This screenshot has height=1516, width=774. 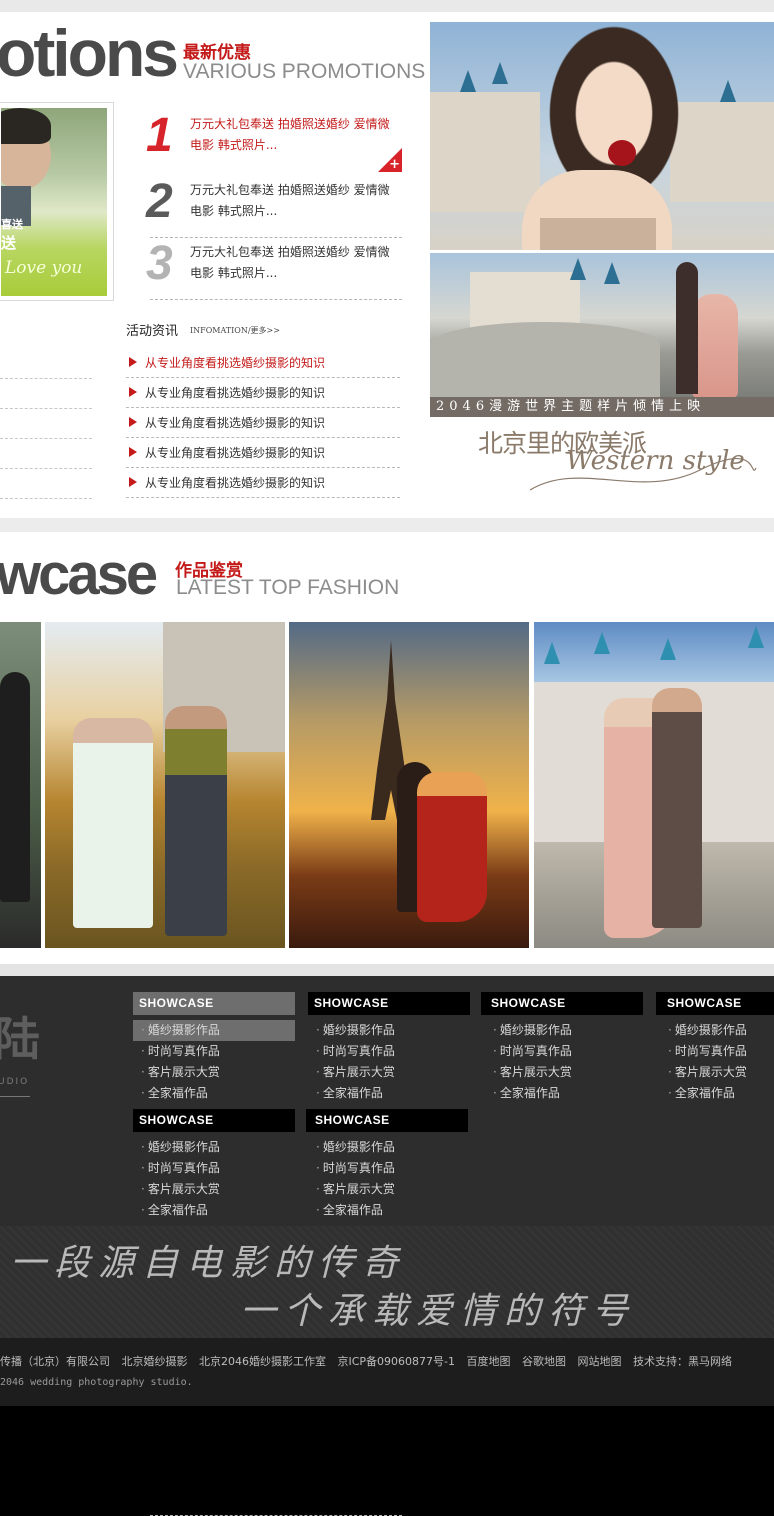 What do you see at coordinates (15, 1082) in the screenshot?
I see `footer-logo-en: UDIO` at bounding box center [15, 1082].